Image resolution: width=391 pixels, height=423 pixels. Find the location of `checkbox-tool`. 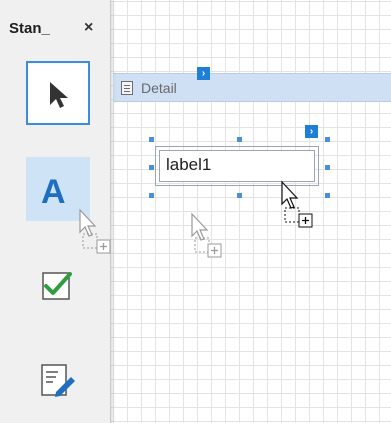

checkbox-tool is located at coordinates (58, 286).